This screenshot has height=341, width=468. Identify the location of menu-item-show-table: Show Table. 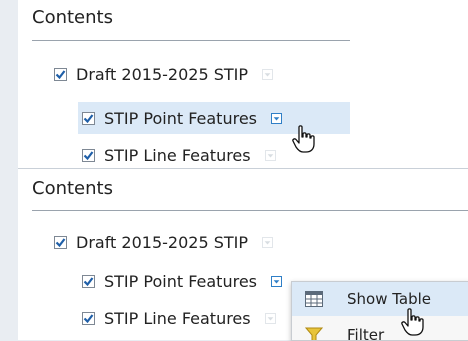
(380, 299).